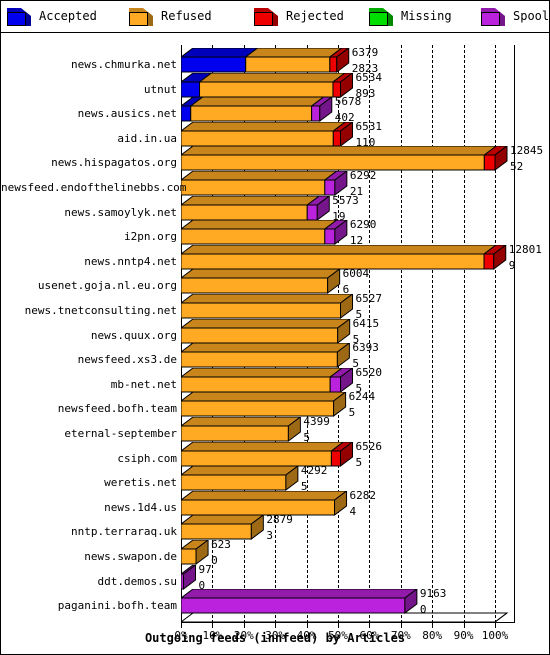  I want to click on y-axis-category-label: ddt.demos.su, so click(137, 581).